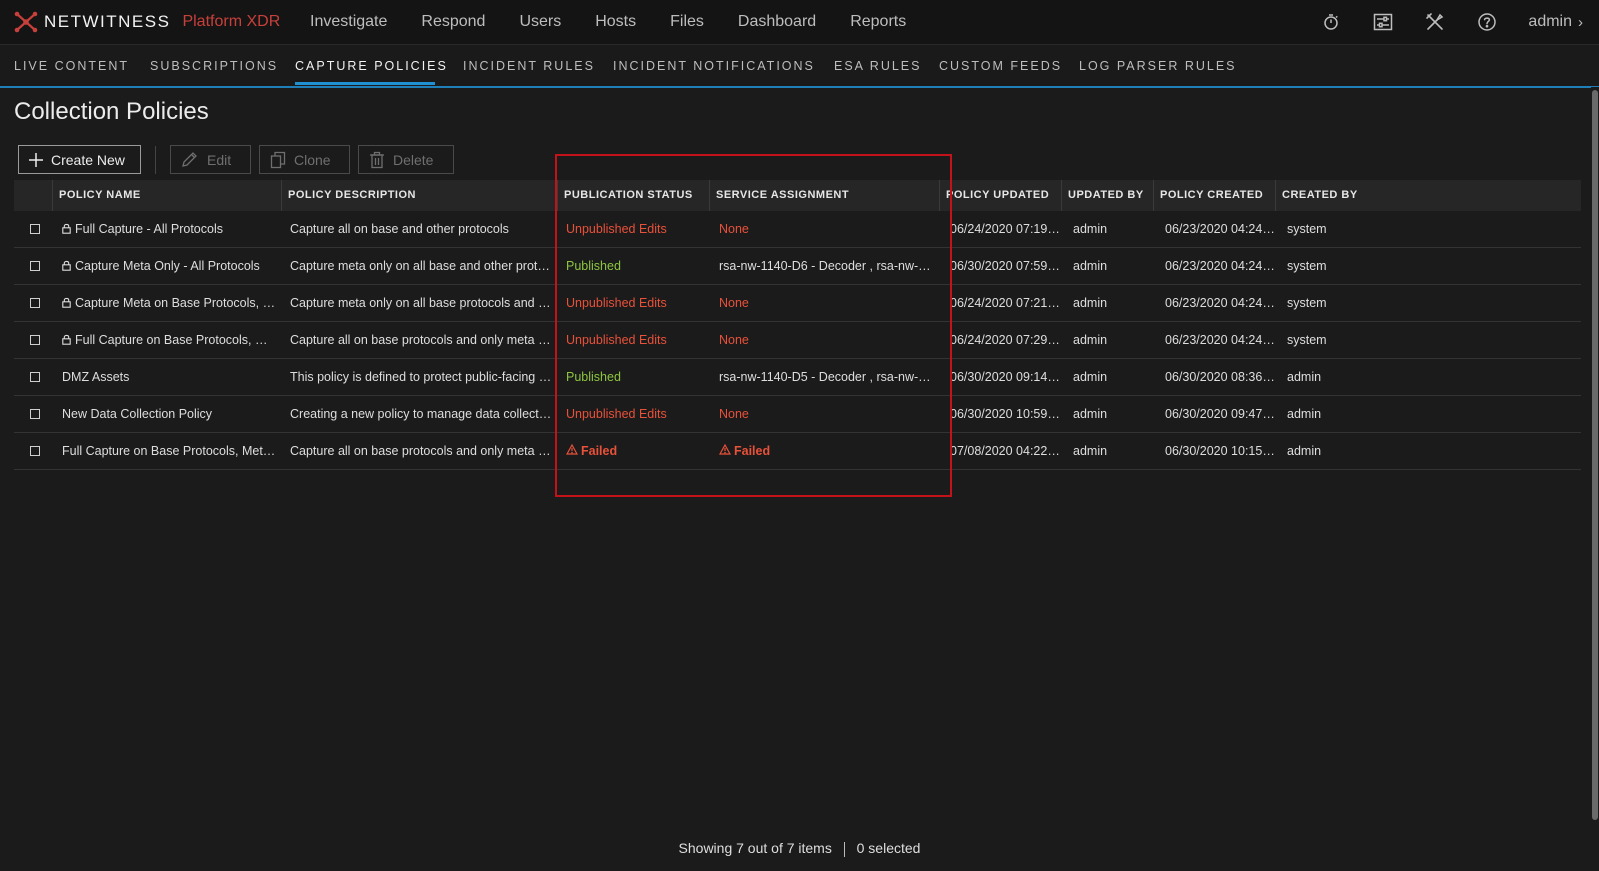 The image size is (1599, 871). What do you see at coordinates (1435, 22) in the screenshot?
I see `admin-tools-icon` at bounding box center [1435, 22].